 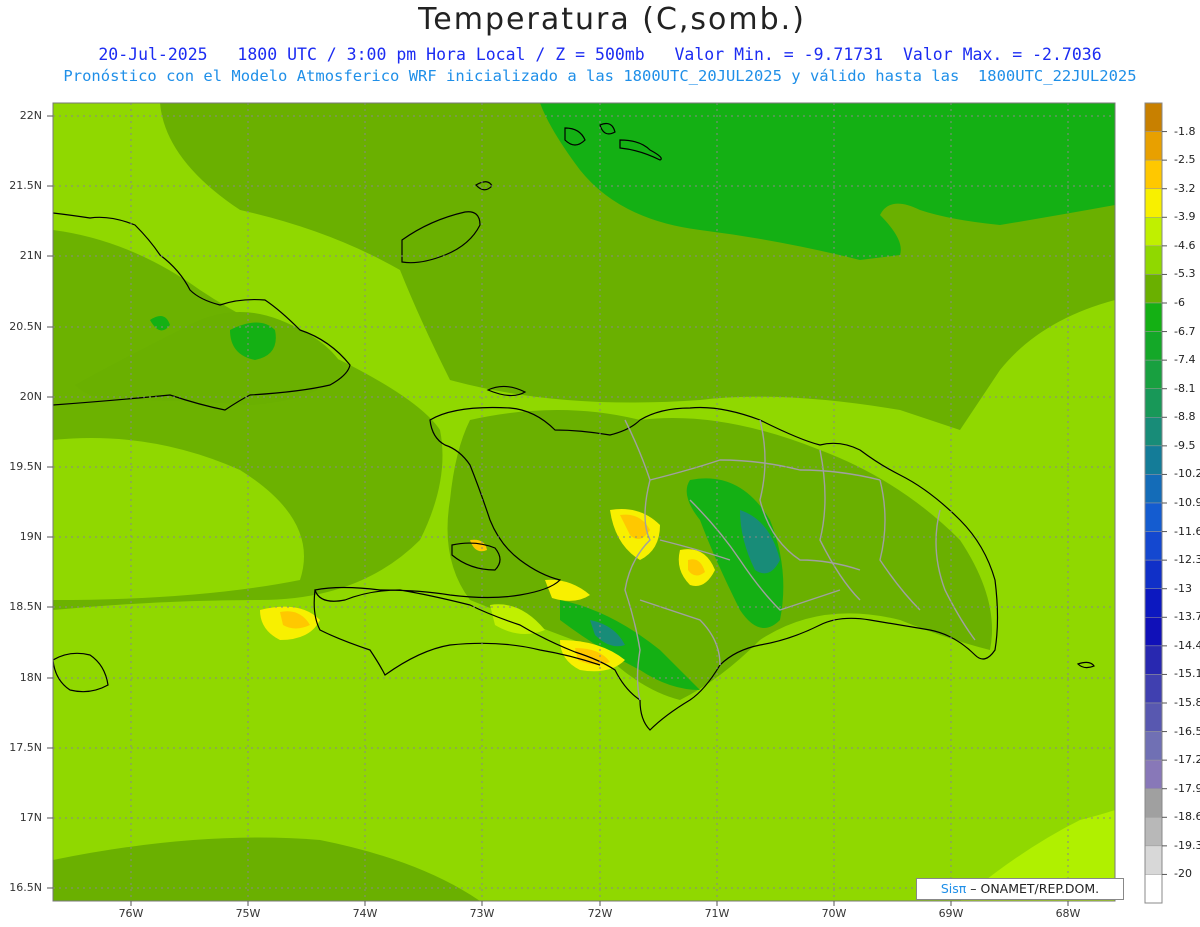 I want to click on colorbar-label: -11.6, so click(x=1187, y=531).